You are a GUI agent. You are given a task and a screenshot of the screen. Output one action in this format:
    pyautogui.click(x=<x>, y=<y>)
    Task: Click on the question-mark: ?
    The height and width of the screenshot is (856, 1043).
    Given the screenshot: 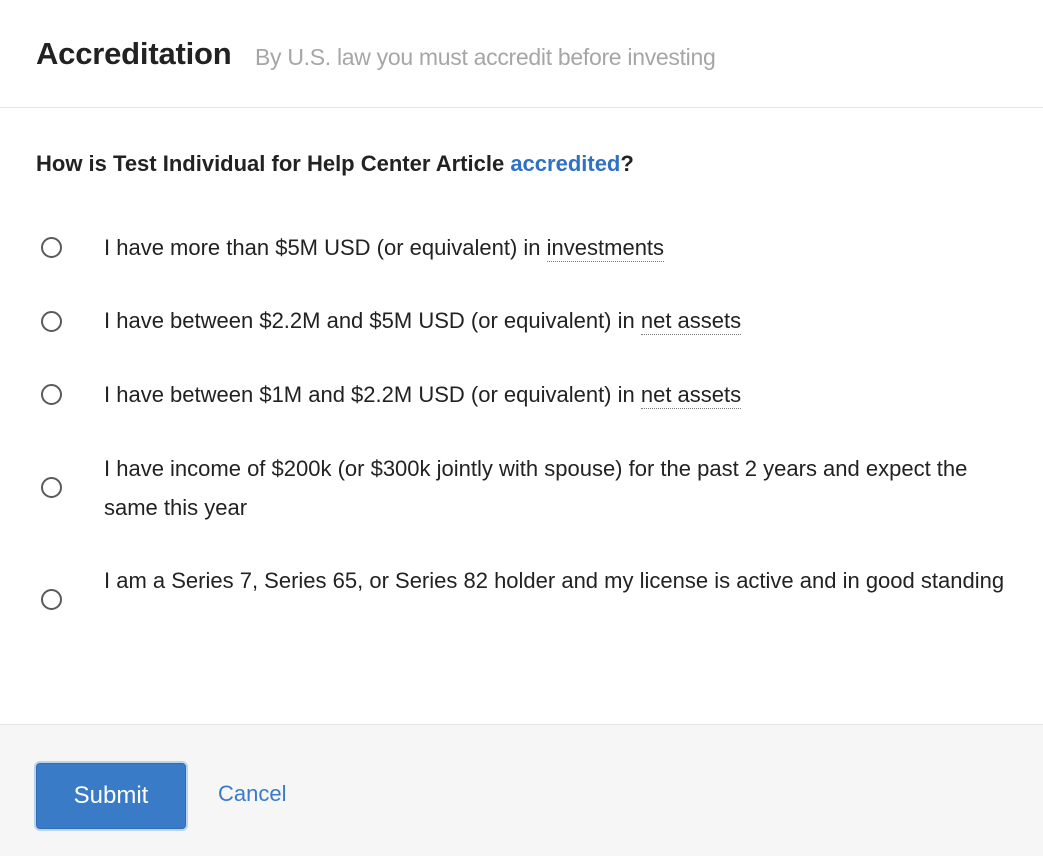 What is the action you would take?
    pyautogui.click(x=627, y=163)
    